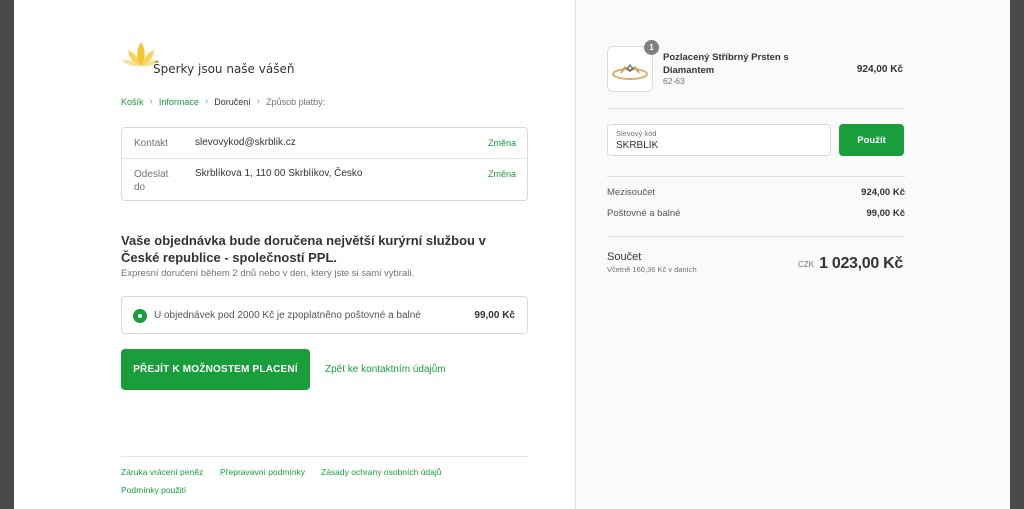 This screenshot has width=1024, height=509. Describe the element at coordinates (262, 472) in the screenshot. I see `footer-link-shipping-terms: Přepravavní podmínky` at that location.